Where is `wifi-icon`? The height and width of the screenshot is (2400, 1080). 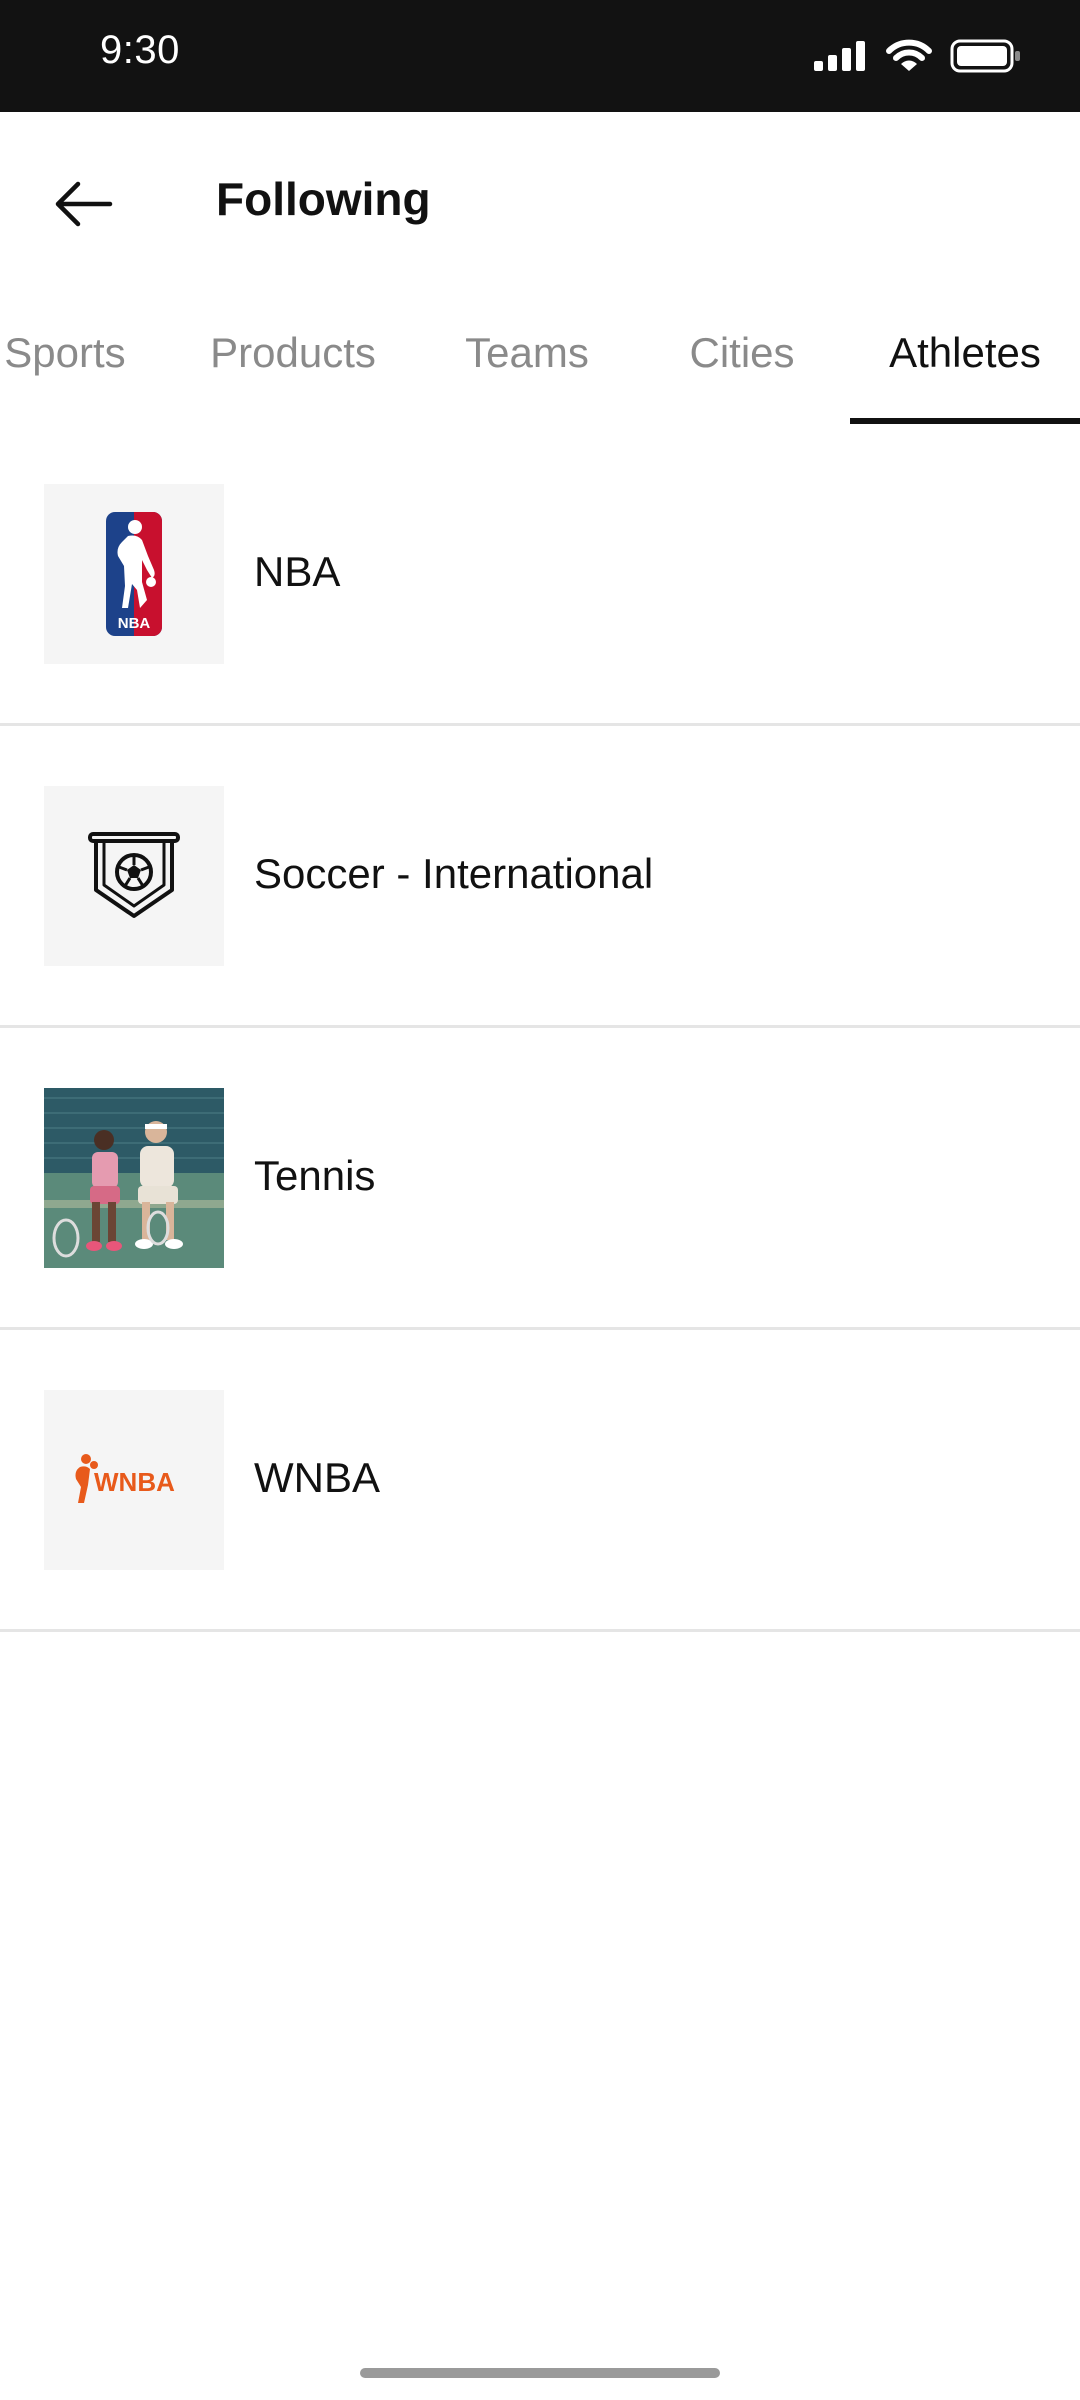
wifi-icon is located at coordinates (909, 55).